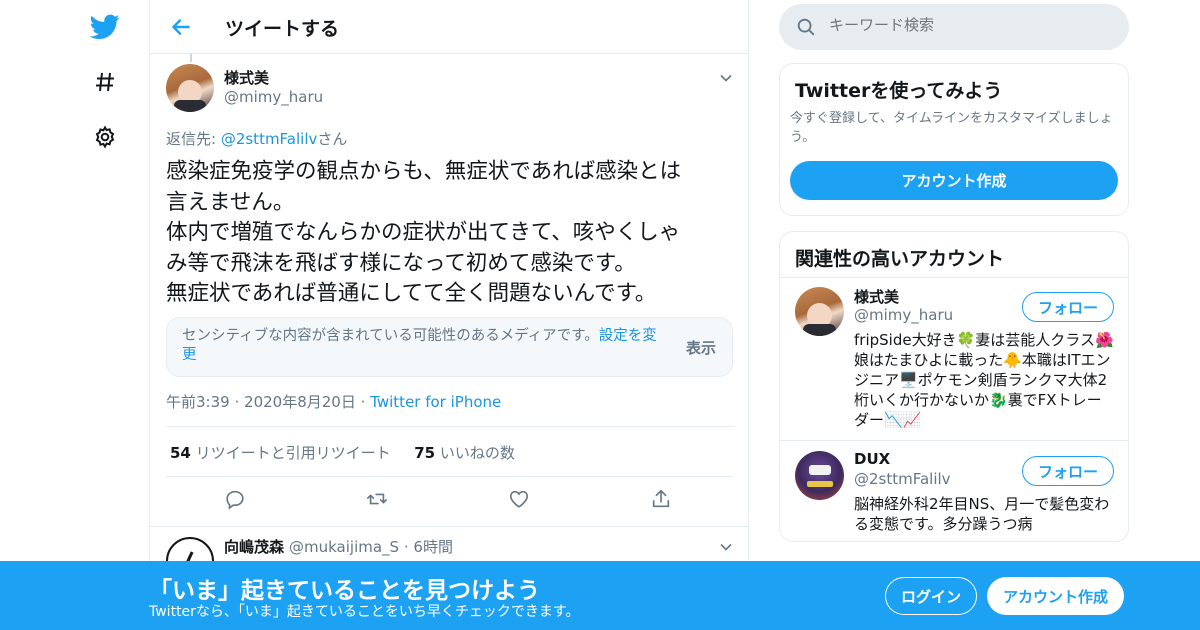  I want to click on page-title: ツイートする, so click(282, 29).